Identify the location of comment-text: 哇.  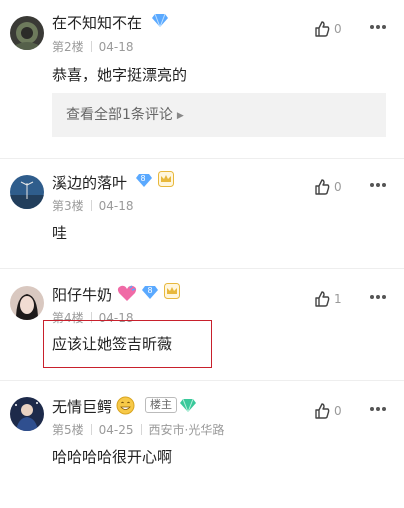
(60, 233).